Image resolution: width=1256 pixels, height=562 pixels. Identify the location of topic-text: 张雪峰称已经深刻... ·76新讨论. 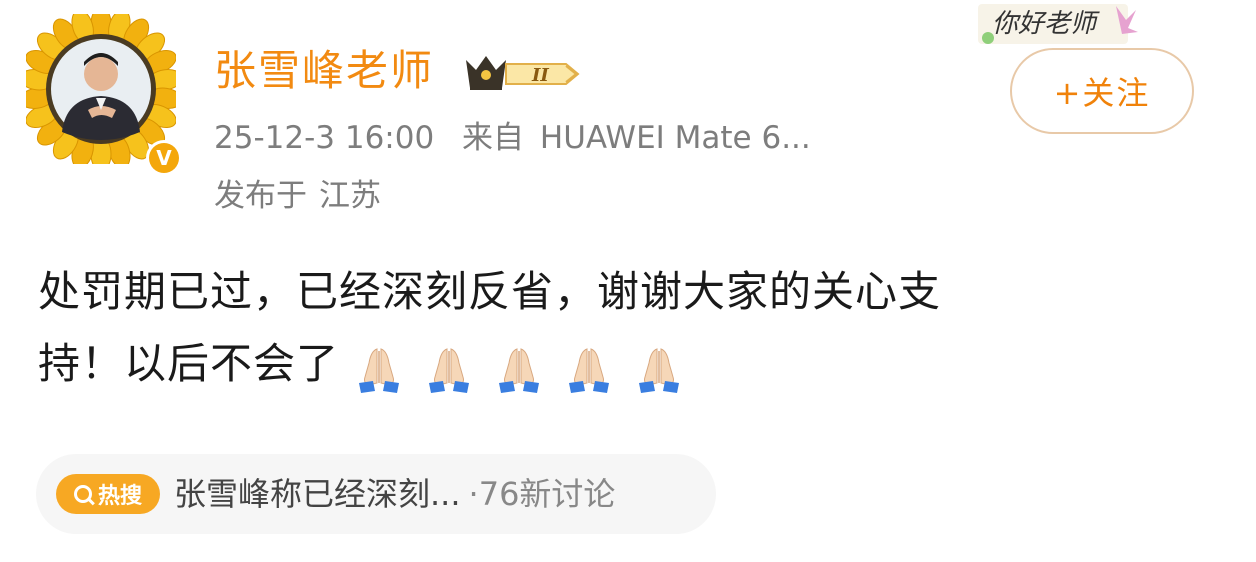
(394, 494).